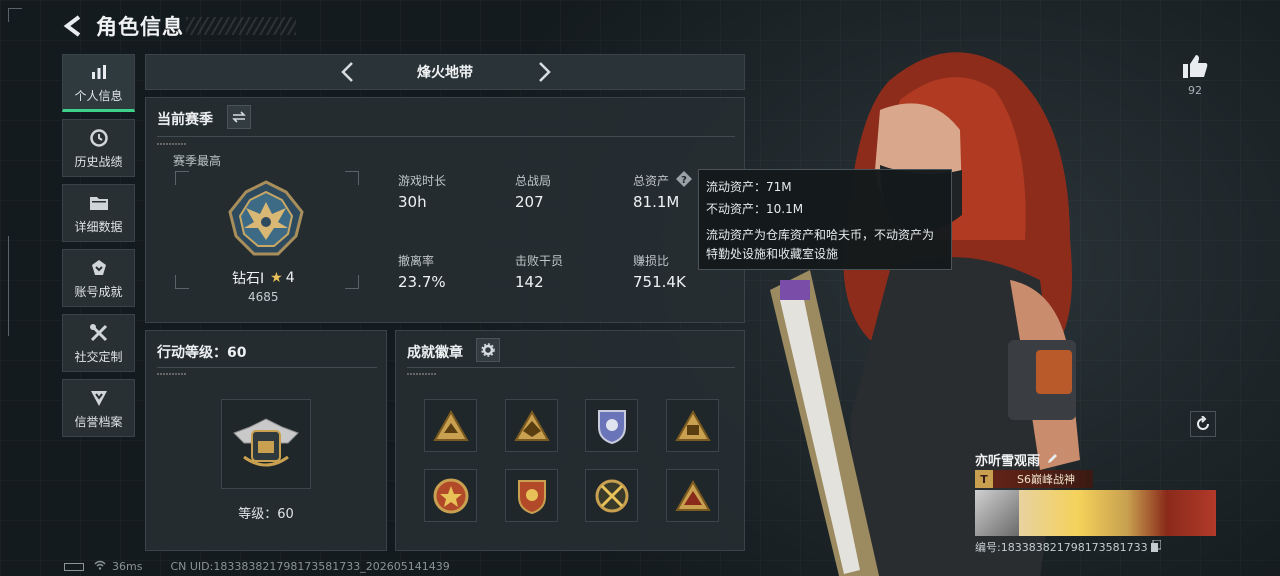 Image resolution: width=1280 pixels, height=576 pixels. I want to click on switch-season-button, so click(239, 117).